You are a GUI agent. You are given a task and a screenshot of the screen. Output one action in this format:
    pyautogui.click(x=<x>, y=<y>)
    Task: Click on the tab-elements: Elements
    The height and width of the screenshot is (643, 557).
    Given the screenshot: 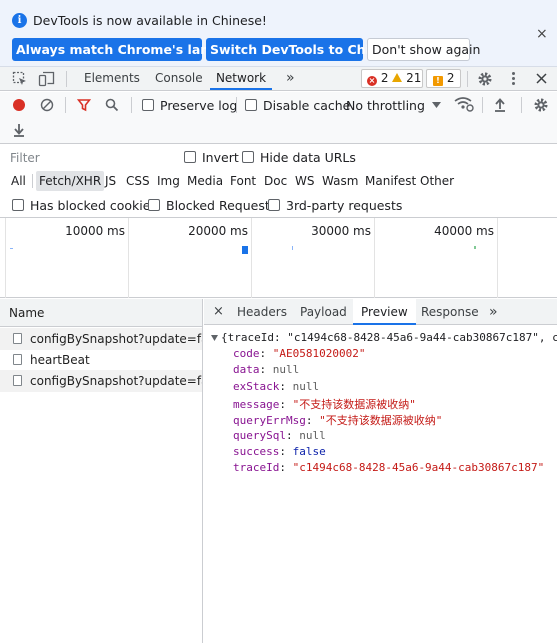 What is the action you would take?
    pyautogui.click(x=112, y=78)
    